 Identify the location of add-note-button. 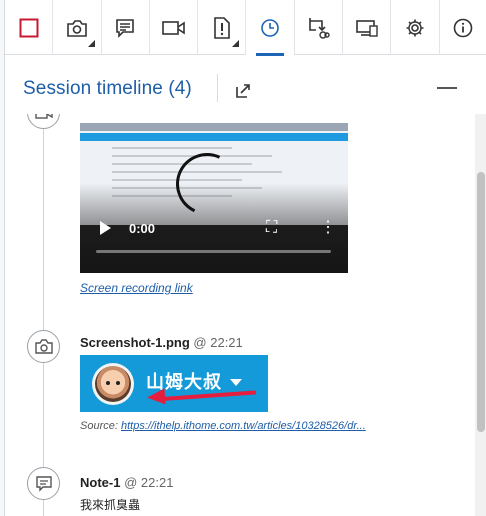
(126, 27).